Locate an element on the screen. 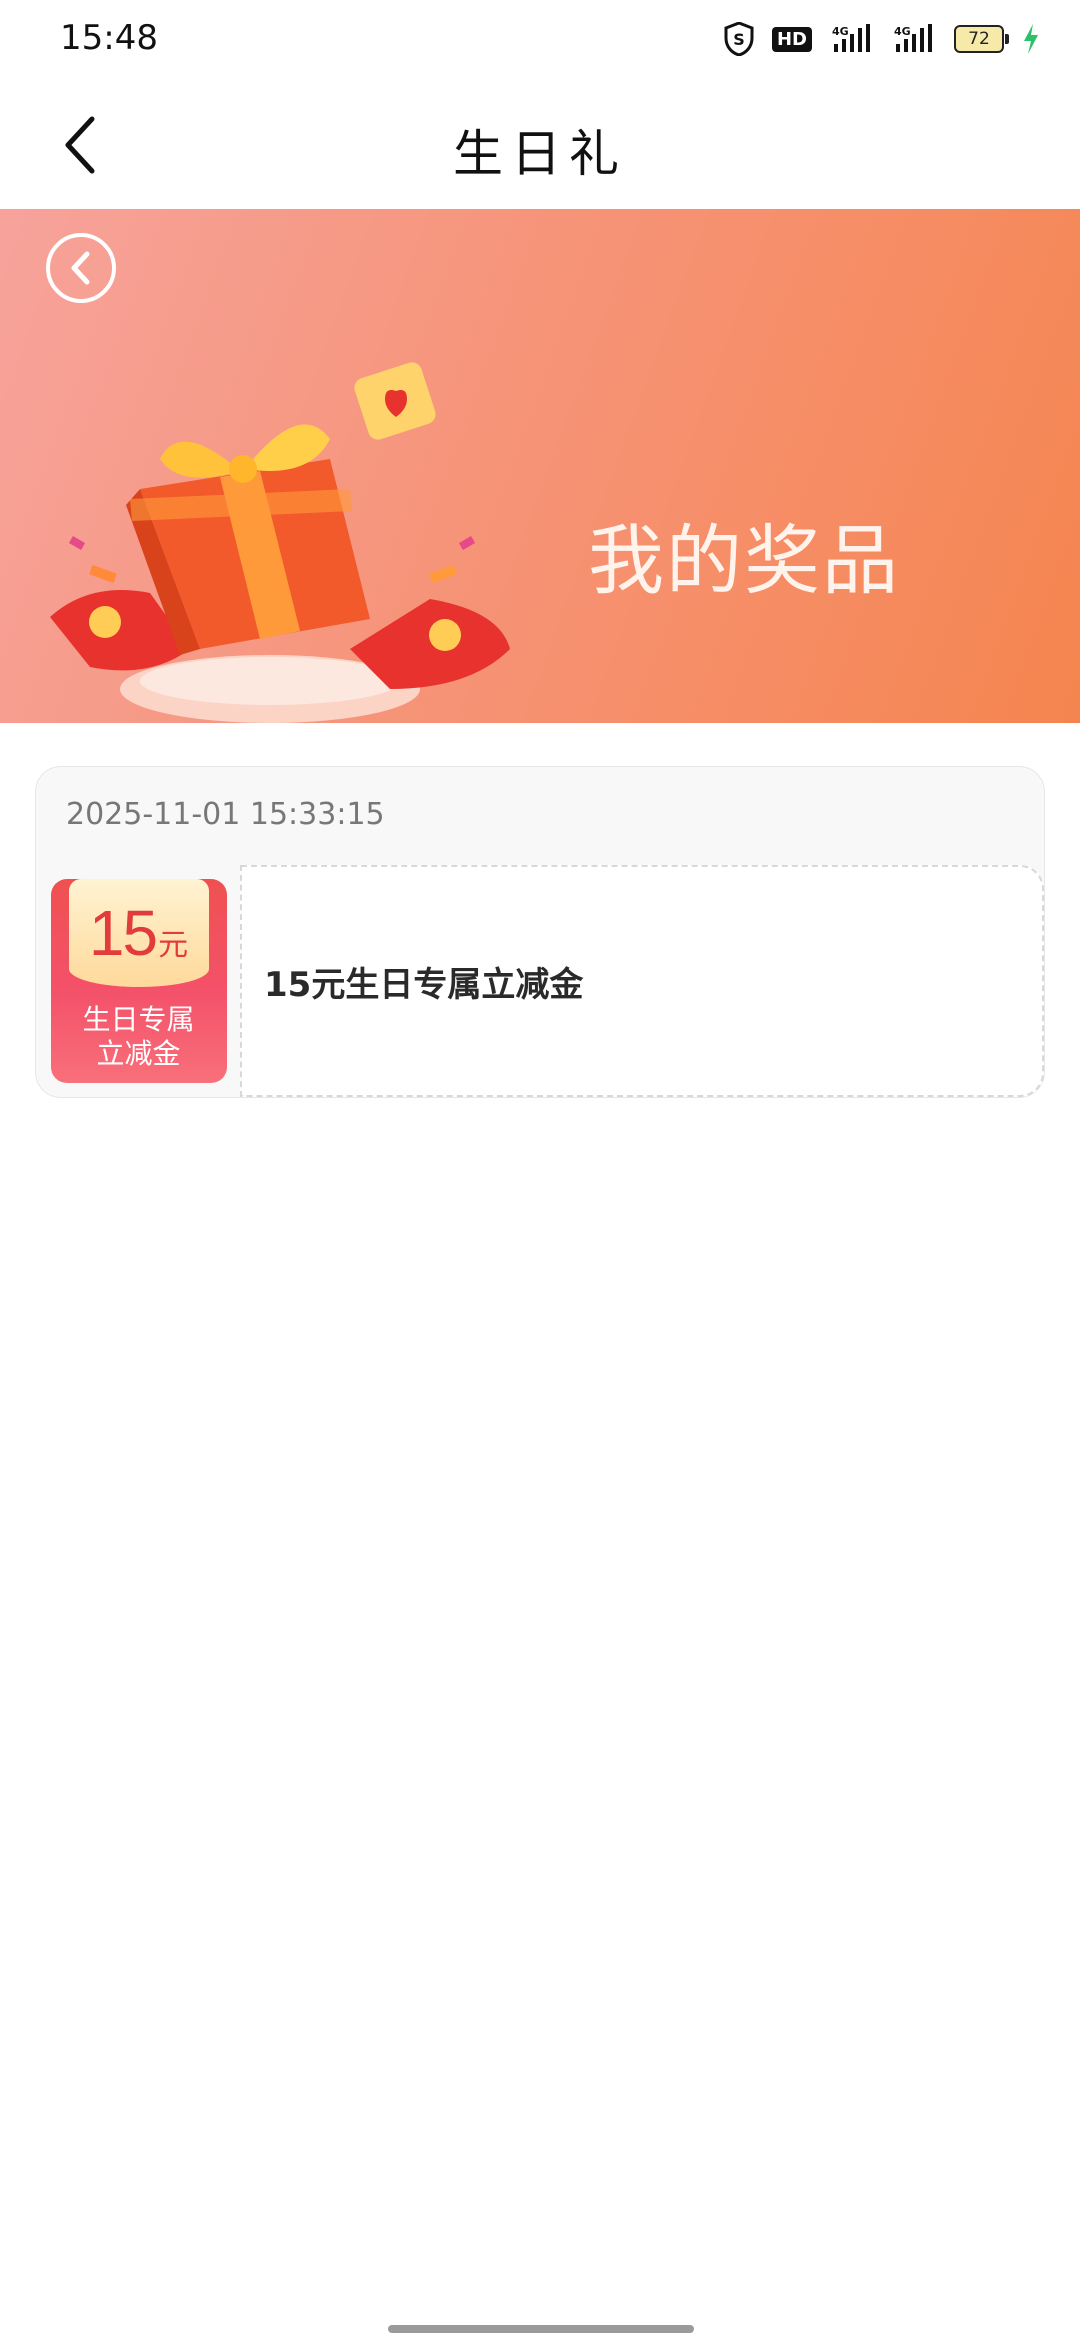 Image resolution: width=1080 pixels, height=2340 pixels. coupon-image: 15 元 生日专属 立减金 is located at coordinates (138, 981).